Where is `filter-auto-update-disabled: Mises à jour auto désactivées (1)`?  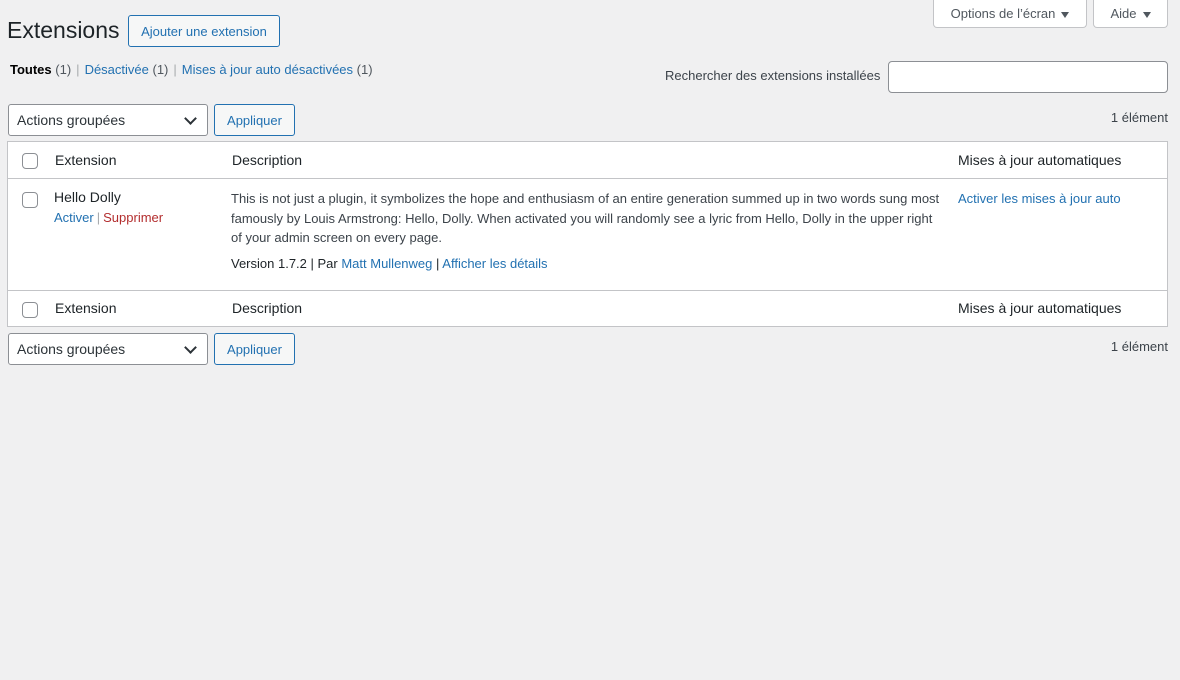
filter-auto-update-disabled: Mises à jour auto désactivées (1) is located at coordinates (277, 69).